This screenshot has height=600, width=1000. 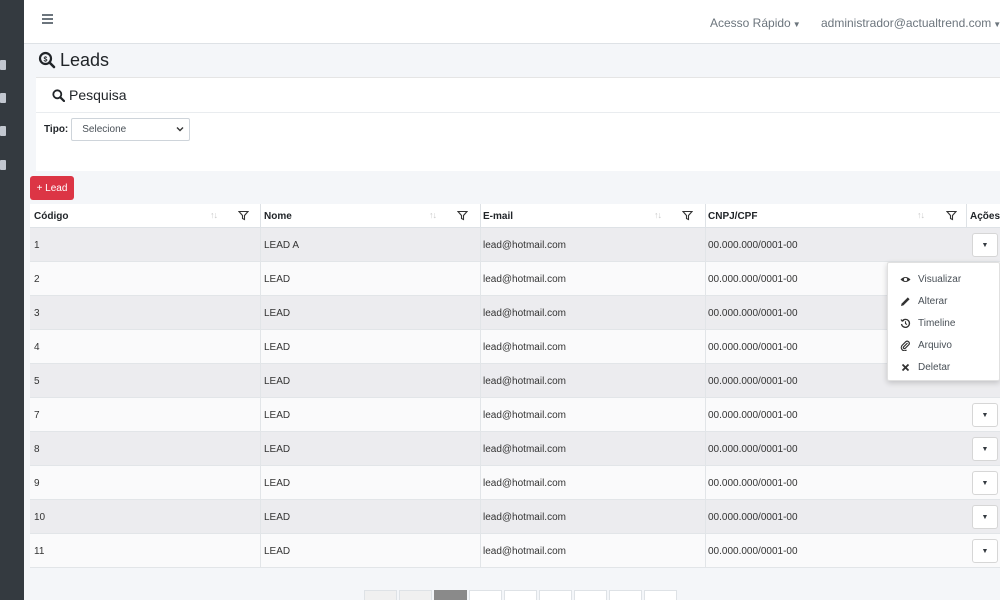 I want to click on pagination-next-button, so click(x=625, y=595).